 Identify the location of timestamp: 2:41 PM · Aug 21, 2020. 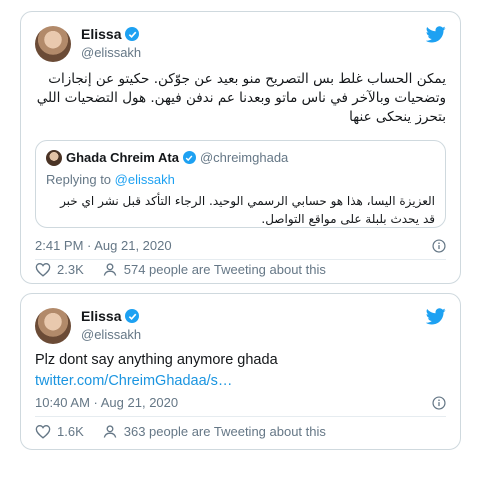
(103, 245).